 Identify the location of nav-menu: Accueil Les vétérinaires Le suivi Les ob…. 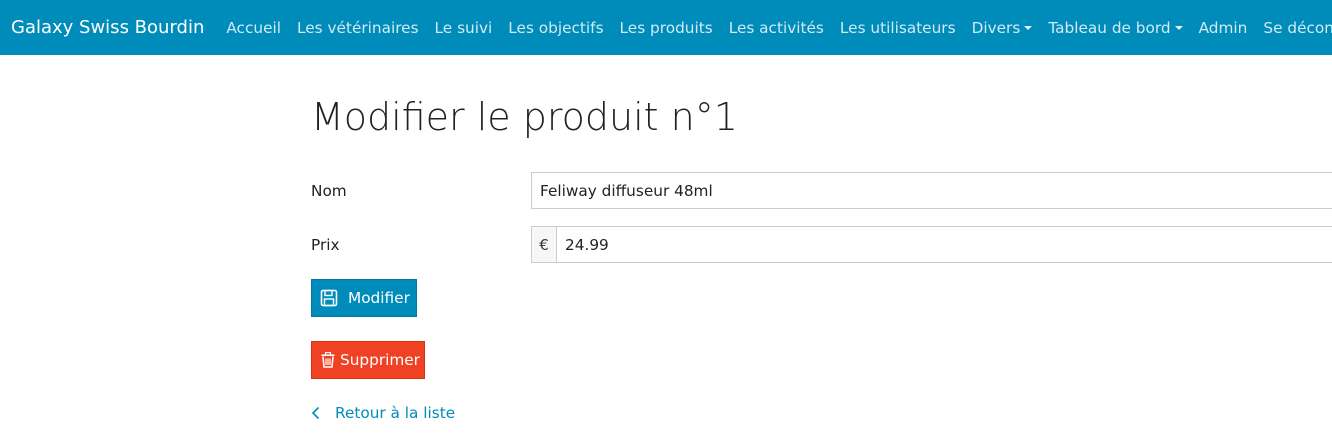
(775, 28).